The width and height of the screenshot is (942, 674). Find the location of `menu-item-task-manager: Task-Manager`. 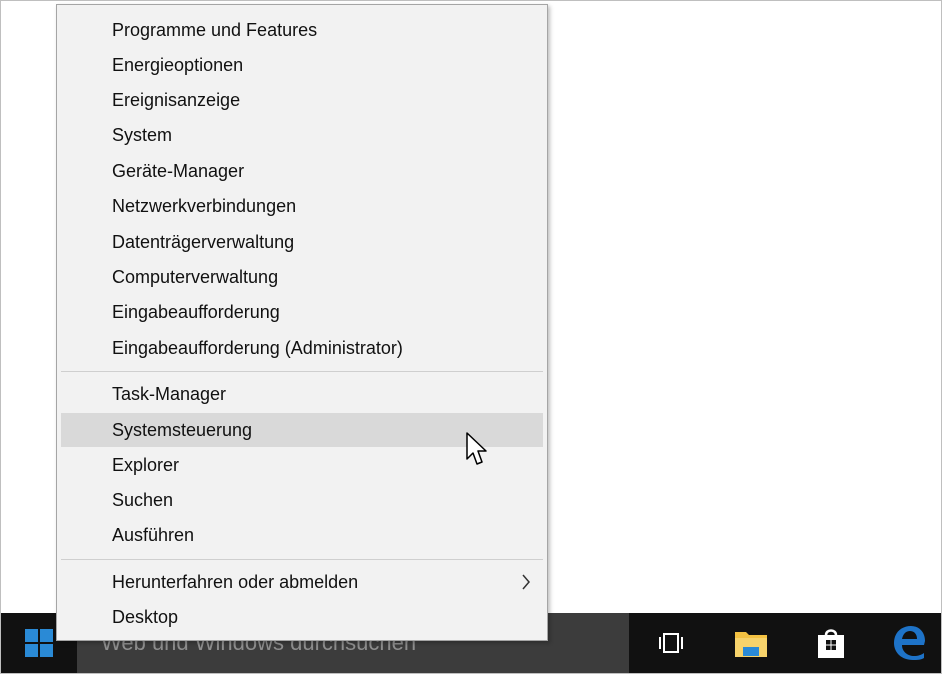

menu-item-task-manager: Task-Manager is located at coordinates (302, 394).